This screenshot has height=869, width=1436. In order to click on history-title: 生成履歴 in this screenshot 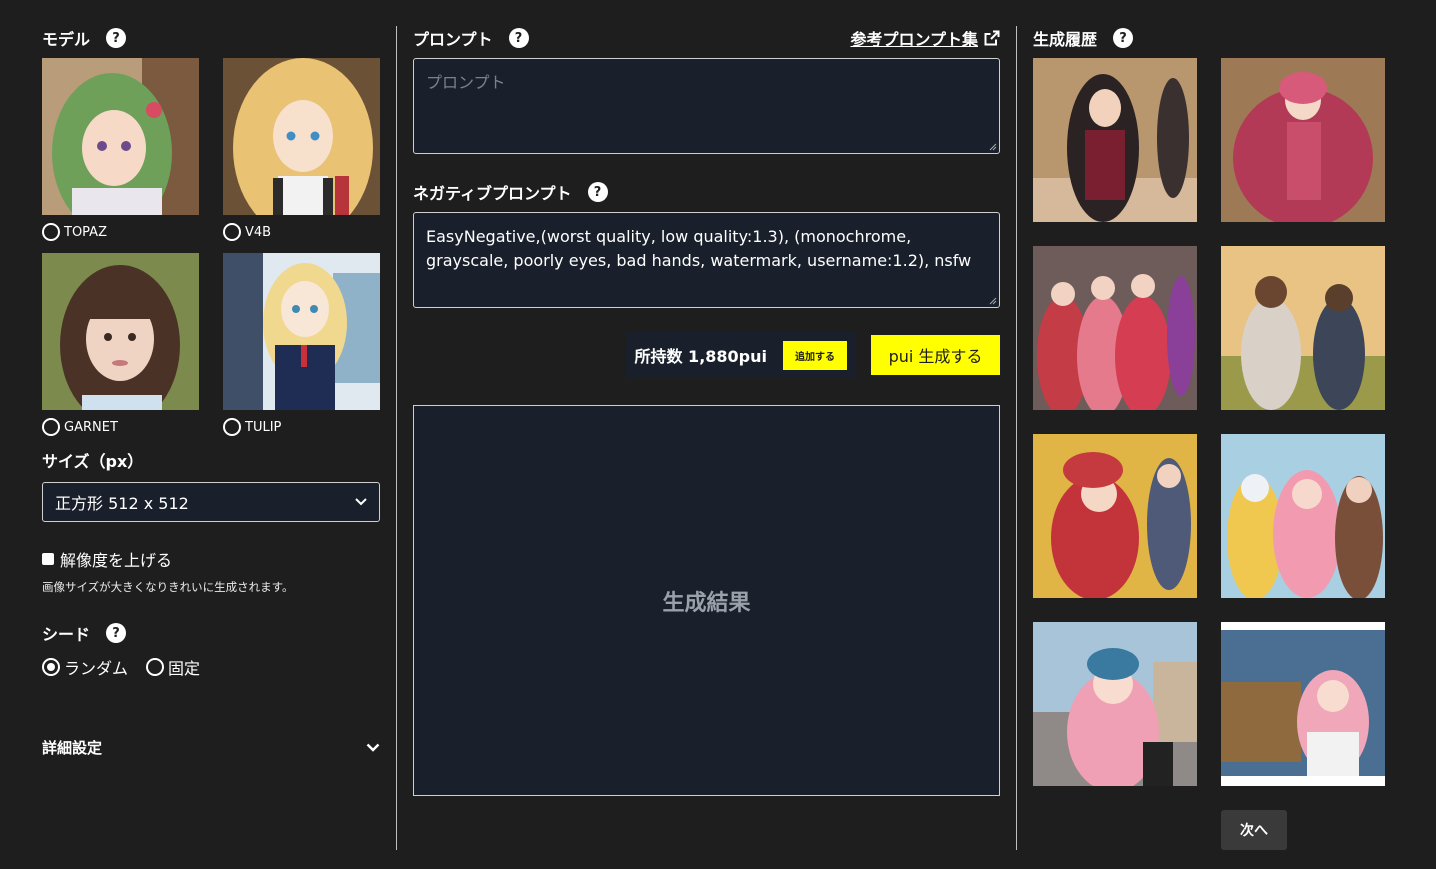, I will do `click(1065, 39)`.